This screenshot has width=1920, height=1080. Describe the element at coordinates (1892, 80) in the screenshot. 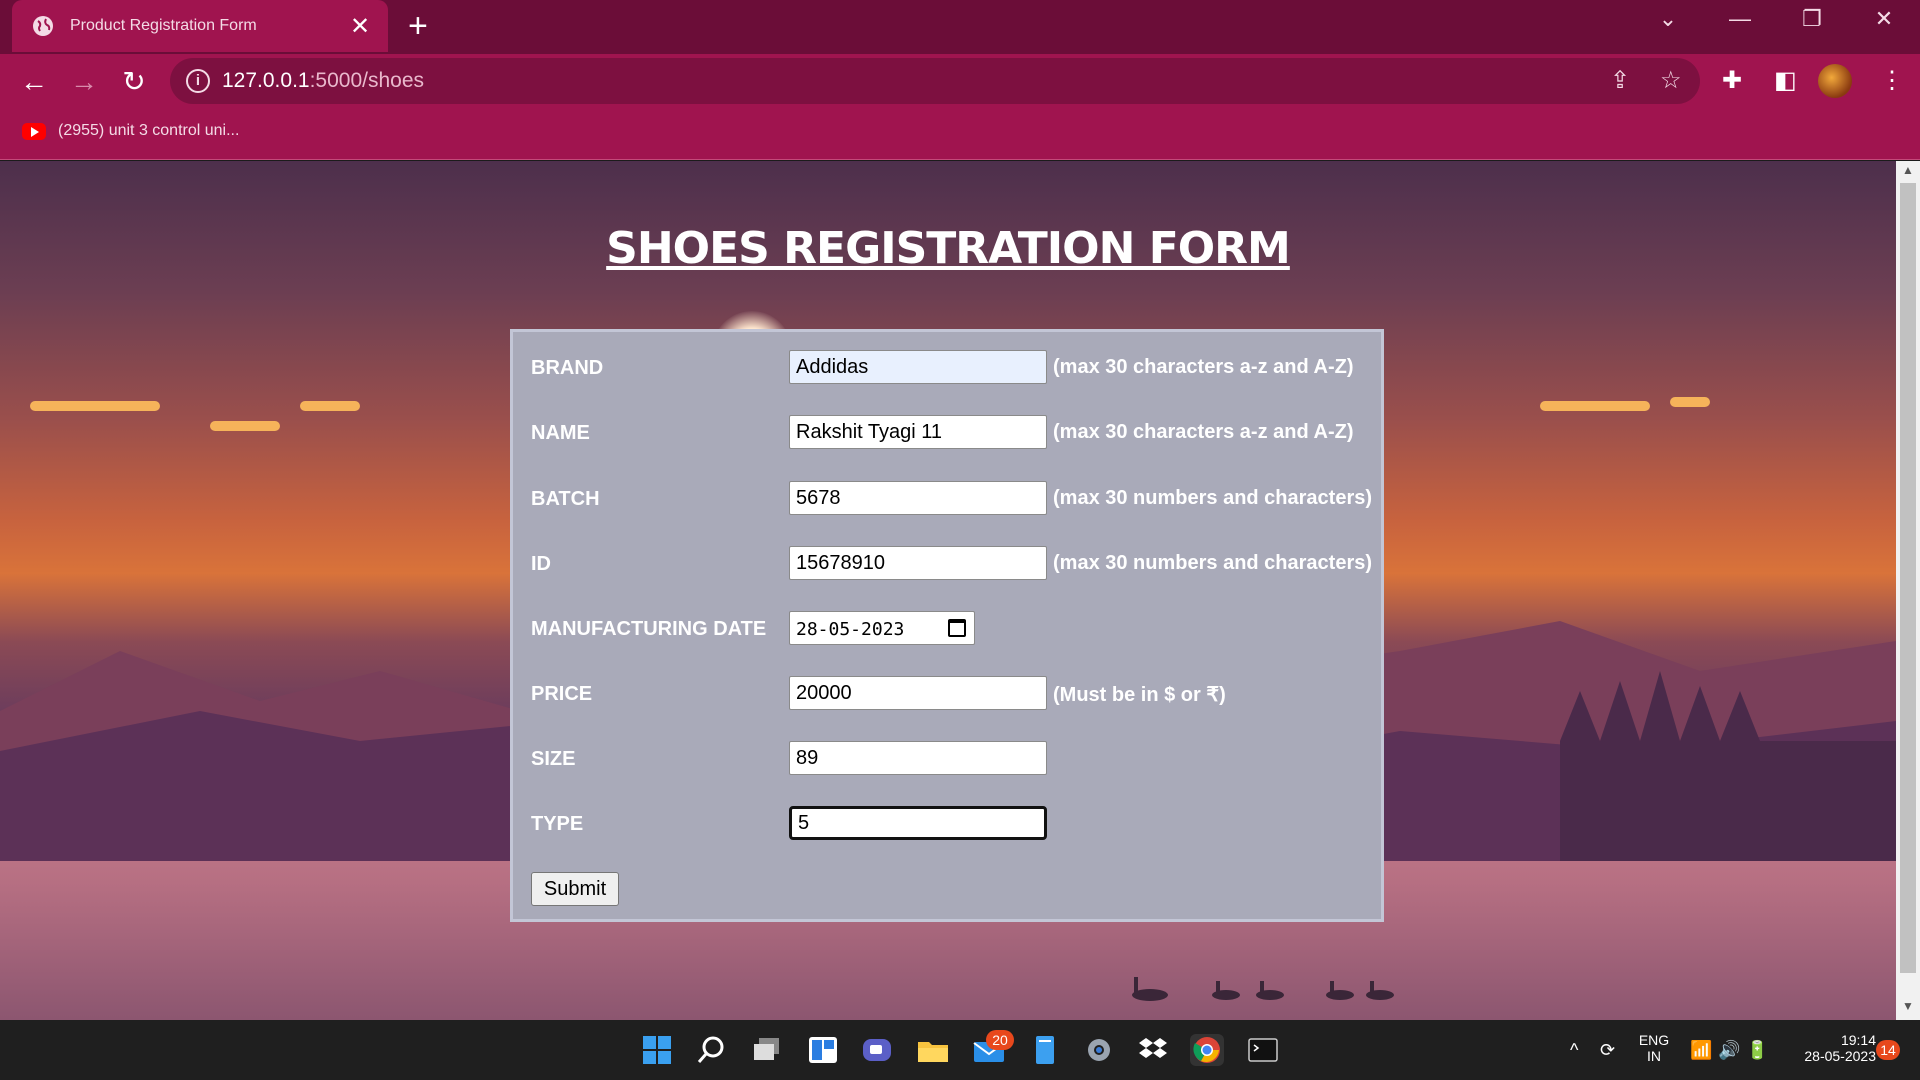

I see `menu-kebab-icon: ⋮` at that location.